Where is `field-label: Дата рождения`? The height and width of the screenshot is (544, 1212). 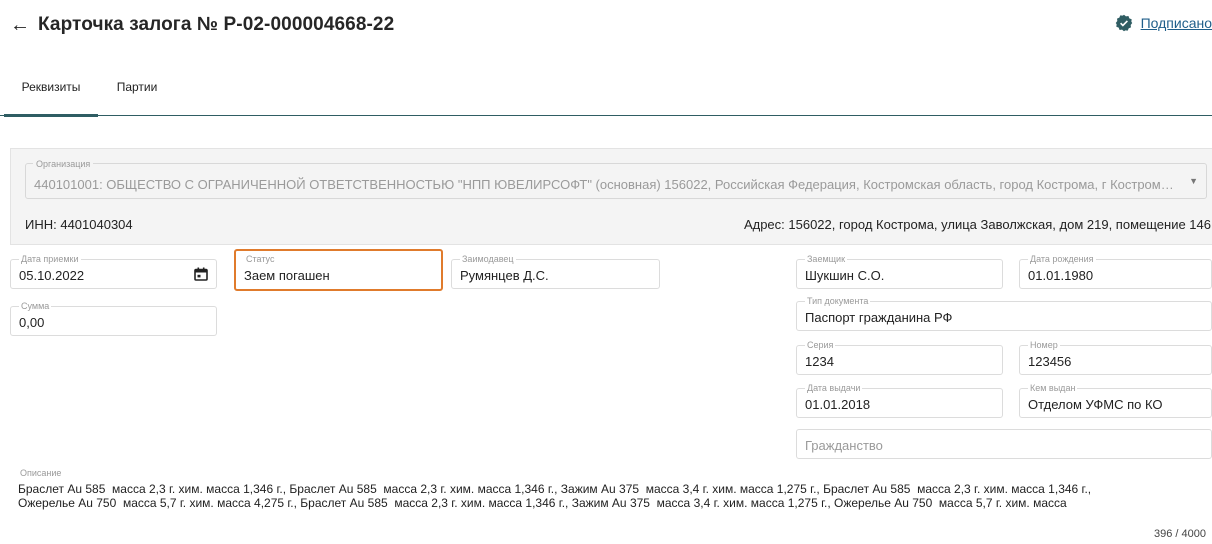
field-label: Дата рождения is located at coordinates (1062, 259).